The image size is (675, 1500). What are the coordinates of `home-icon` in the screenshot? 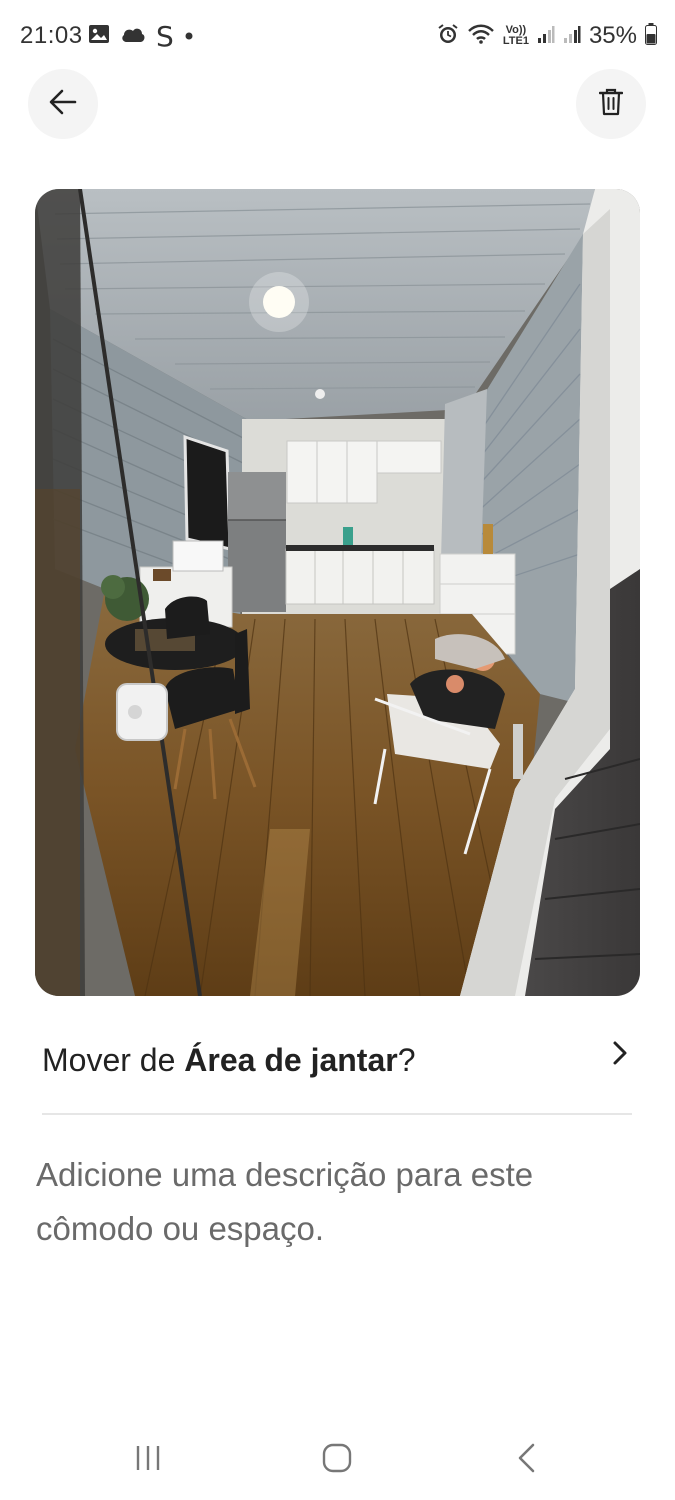 It's located at (337, 1460).